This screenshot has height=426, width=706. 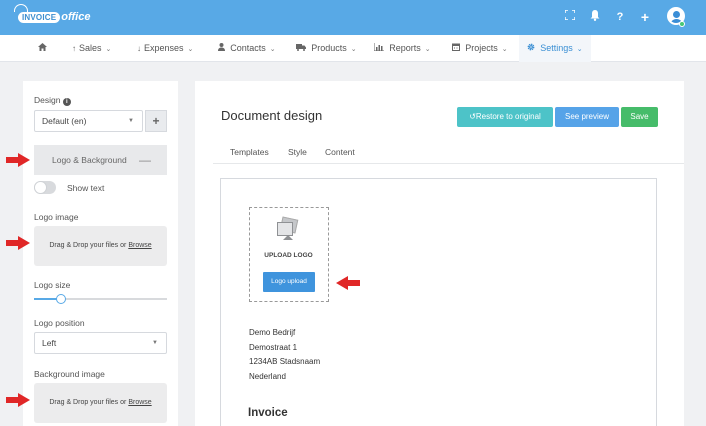 What do you see at coordinates (267, 376) in the screenshot?
I see `company-country: Nederland` at bounding box center [267, 376].